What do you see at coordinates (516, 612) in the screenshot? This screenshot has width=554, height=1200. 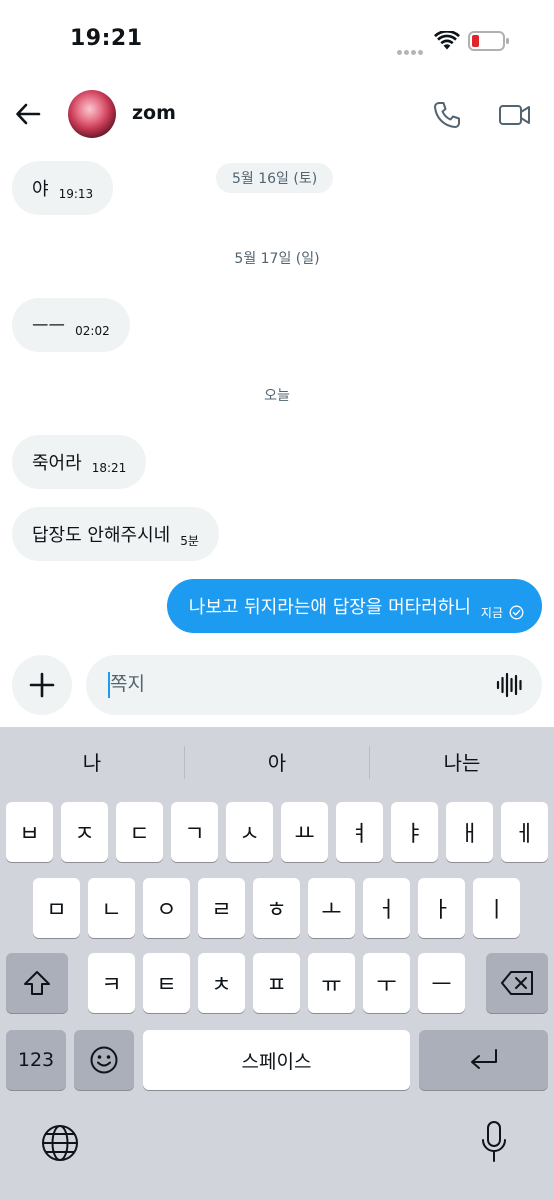 I see `check-circle-icon` at bounding box center [516, 612].